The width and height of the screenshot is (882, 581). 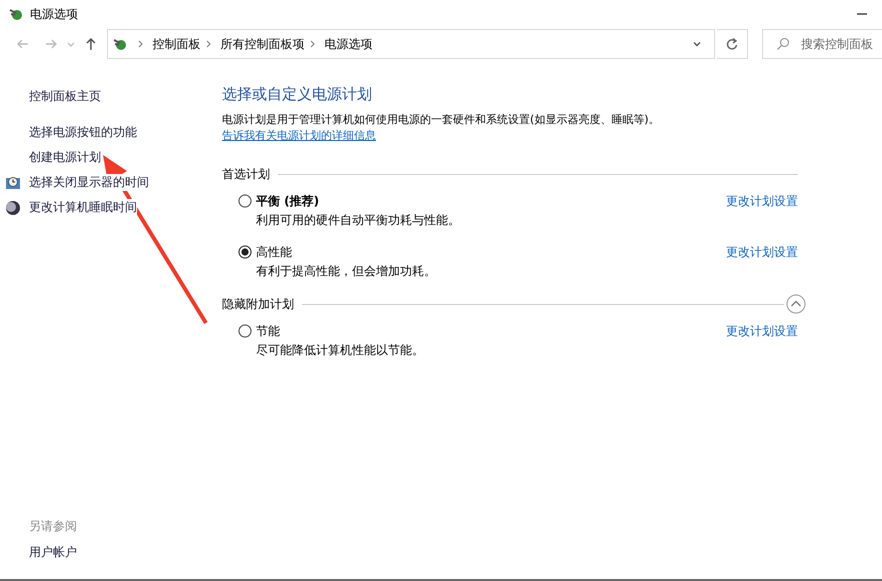 I want to click on plan-name: 高性能, so click(x=274, y=252).